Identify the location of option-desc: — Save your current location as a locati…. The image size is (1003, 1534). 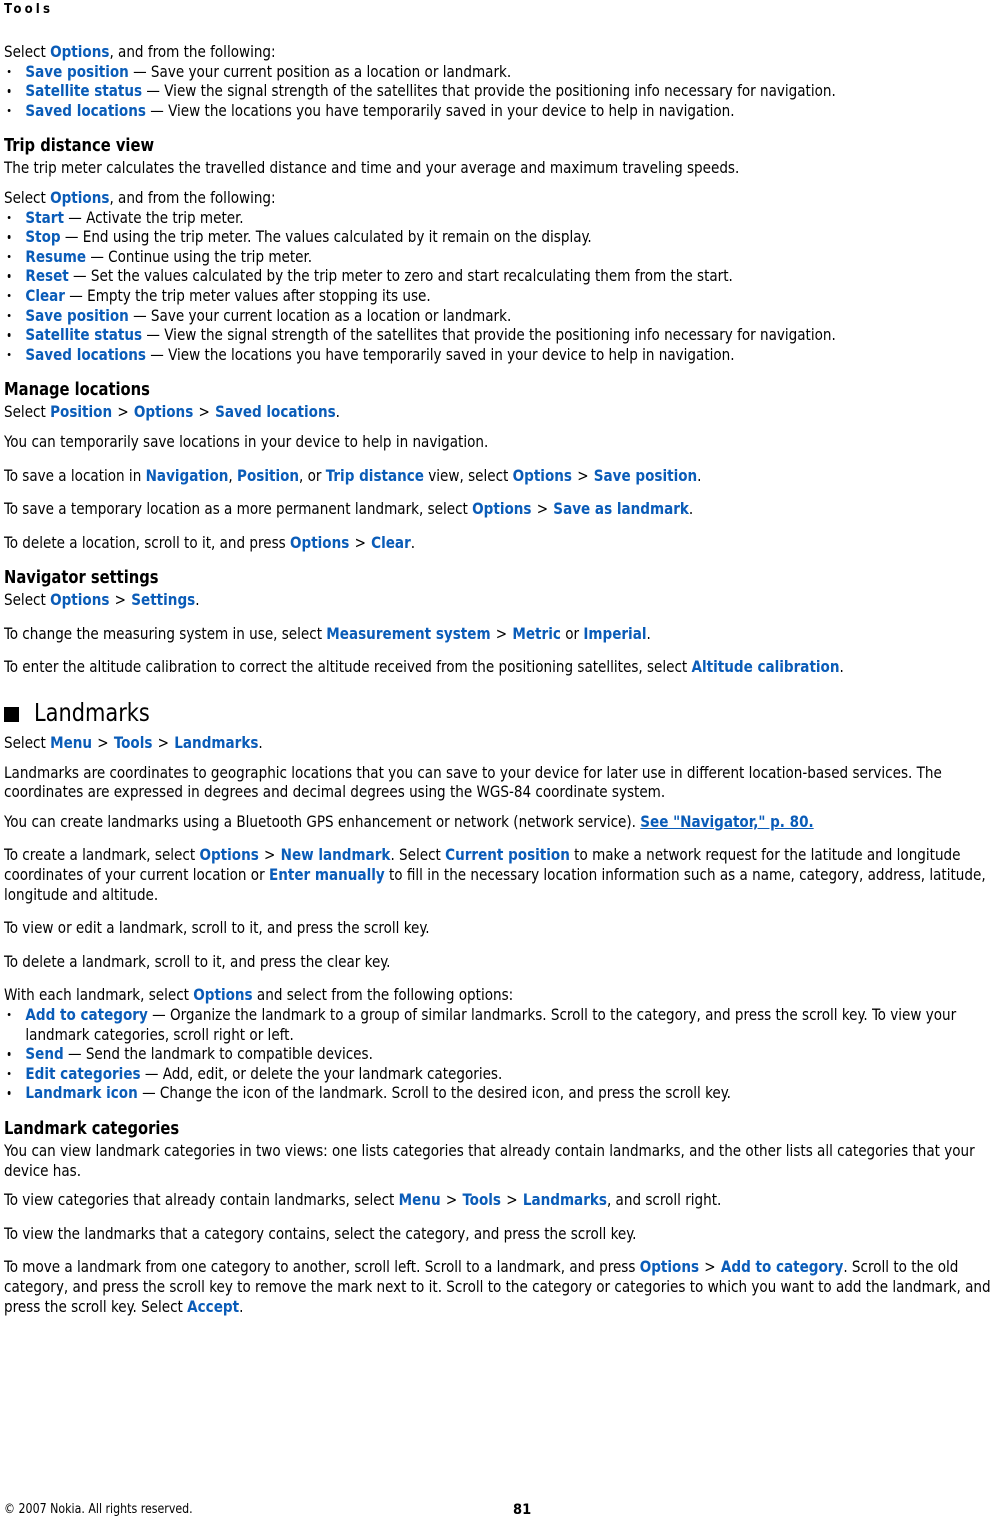
(322, 315).